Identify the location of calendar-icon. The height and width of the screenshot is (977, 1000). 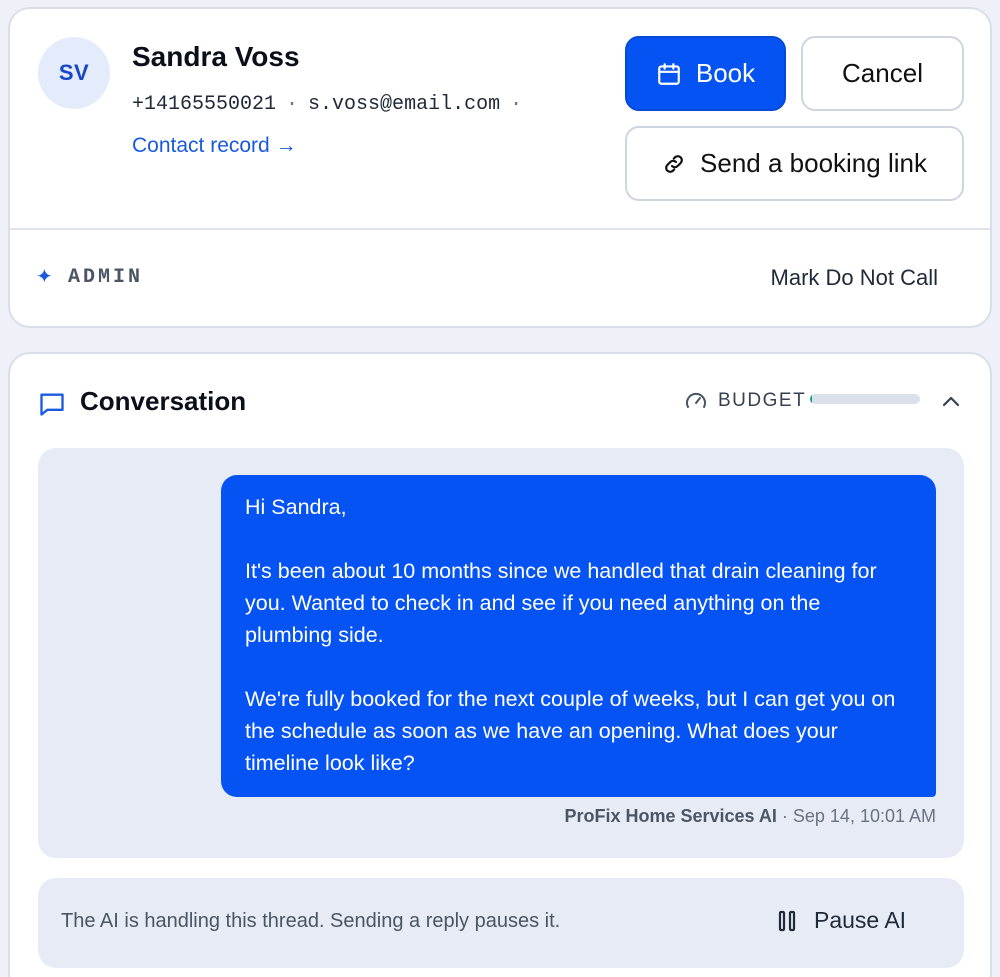
(669, 73).